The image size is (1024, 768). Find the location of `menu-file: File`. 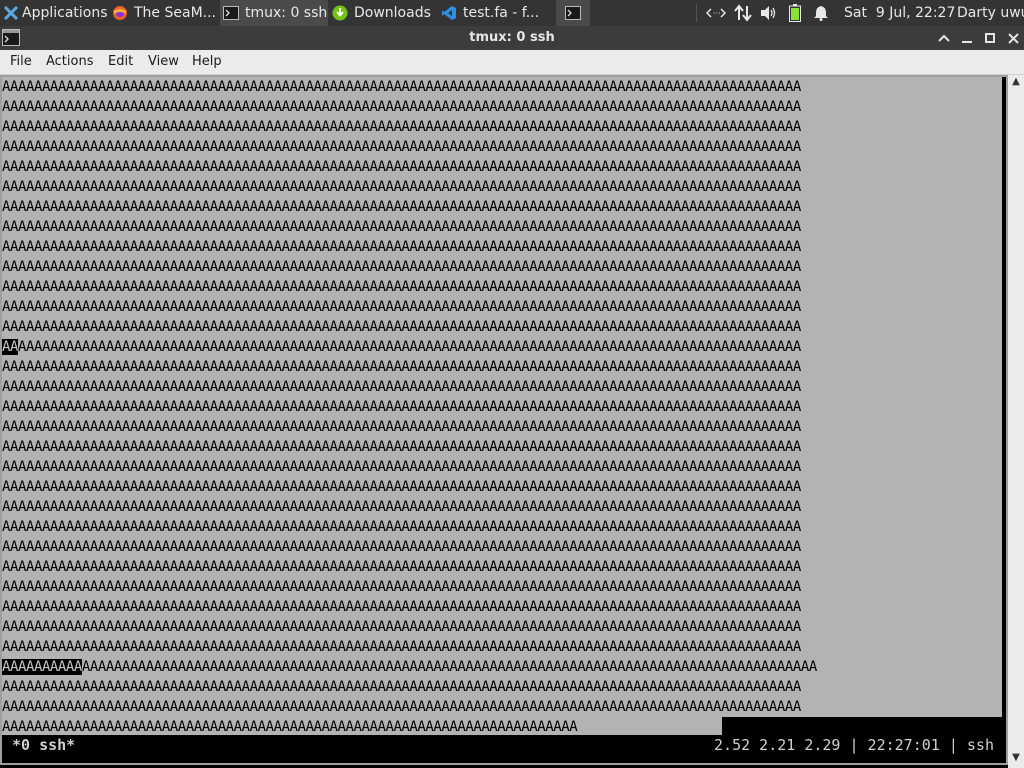

menu-file: File is located at coordinates (21, 61).